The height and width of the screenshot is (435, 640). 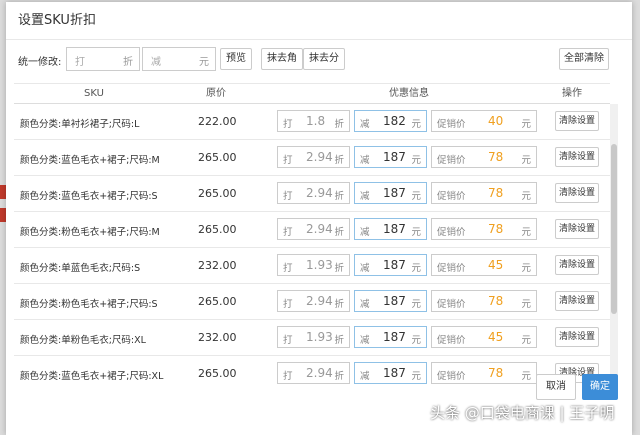 What do you see at coordinates (83, 340) in the screenshot?
I see `sku-name: 颜色分类:单粉色毛衣;尺码:XL` at bounding box center [83, 340].